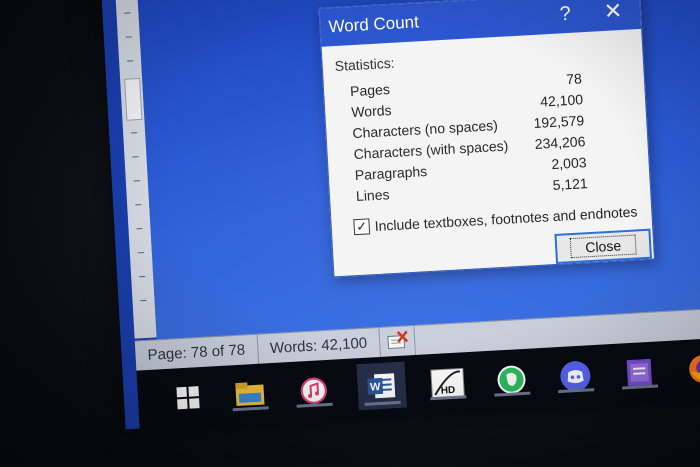 The height and width of the screenshot is (467, 700). Describe the element at coordinates (613, 16) in the screenshot. I see `close-x-button: ✕` at that location.